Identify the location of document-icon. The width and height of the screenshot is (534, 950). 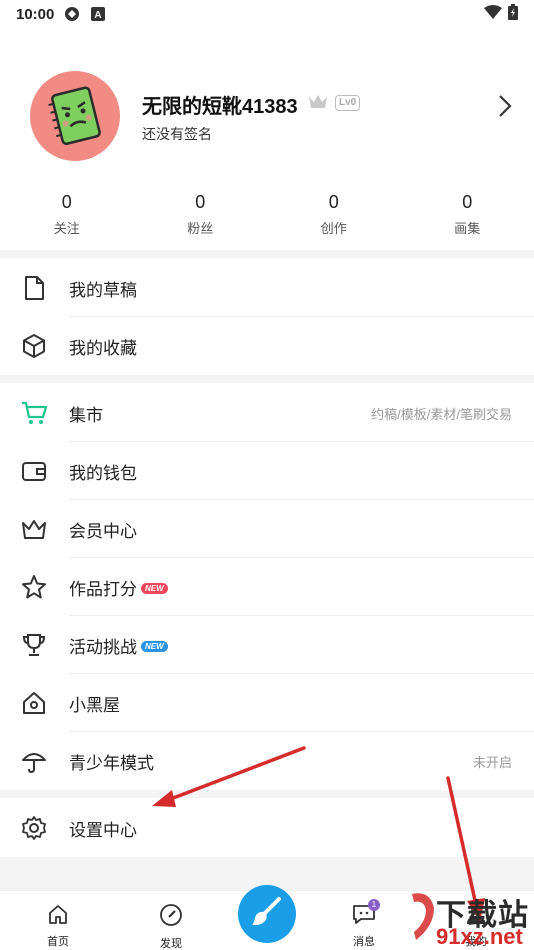
(34, 288).